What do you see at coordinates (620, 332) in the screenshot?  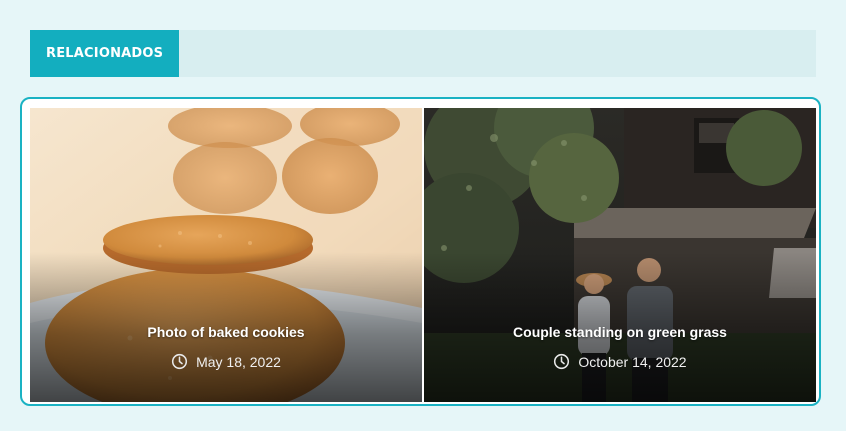 I see `related-post-title-2: Couple standing on green grass` at bounding box center [620, 332].